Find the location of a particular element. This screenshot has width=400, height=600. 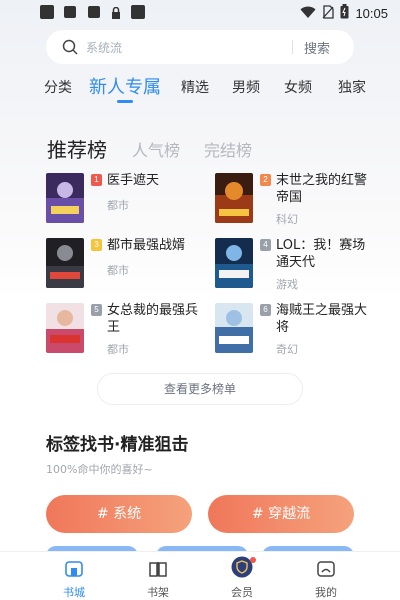

no-sim-icon is located at coordinates (328, 13).